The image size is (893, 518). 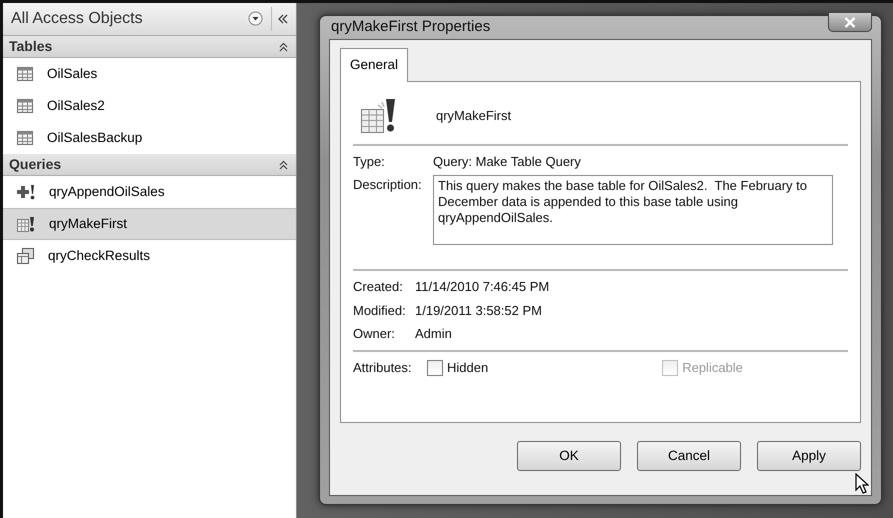 What do you see at coordinates (862, 483) in the screenshot?
I see `cursor-icon` at bounding box center [862, 483].